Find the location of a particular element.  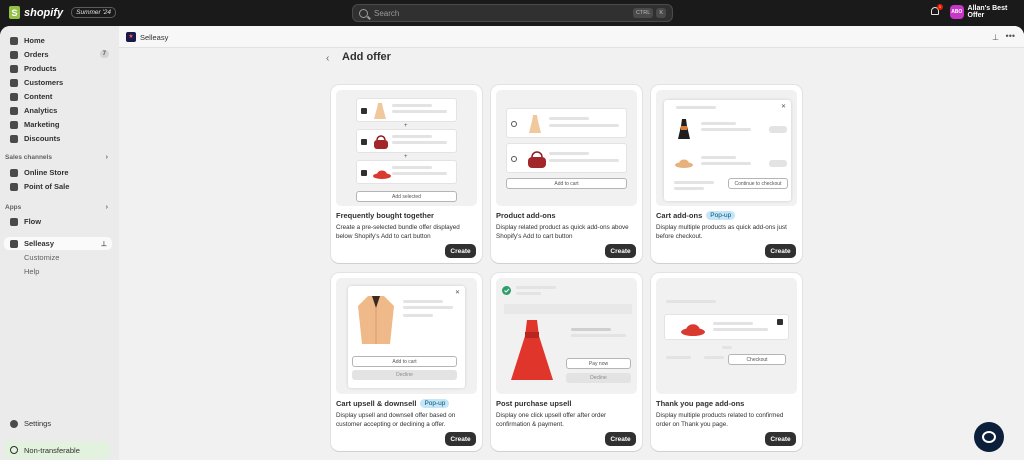

search-input: Search CTRL K is located at coordinates (512, 13).